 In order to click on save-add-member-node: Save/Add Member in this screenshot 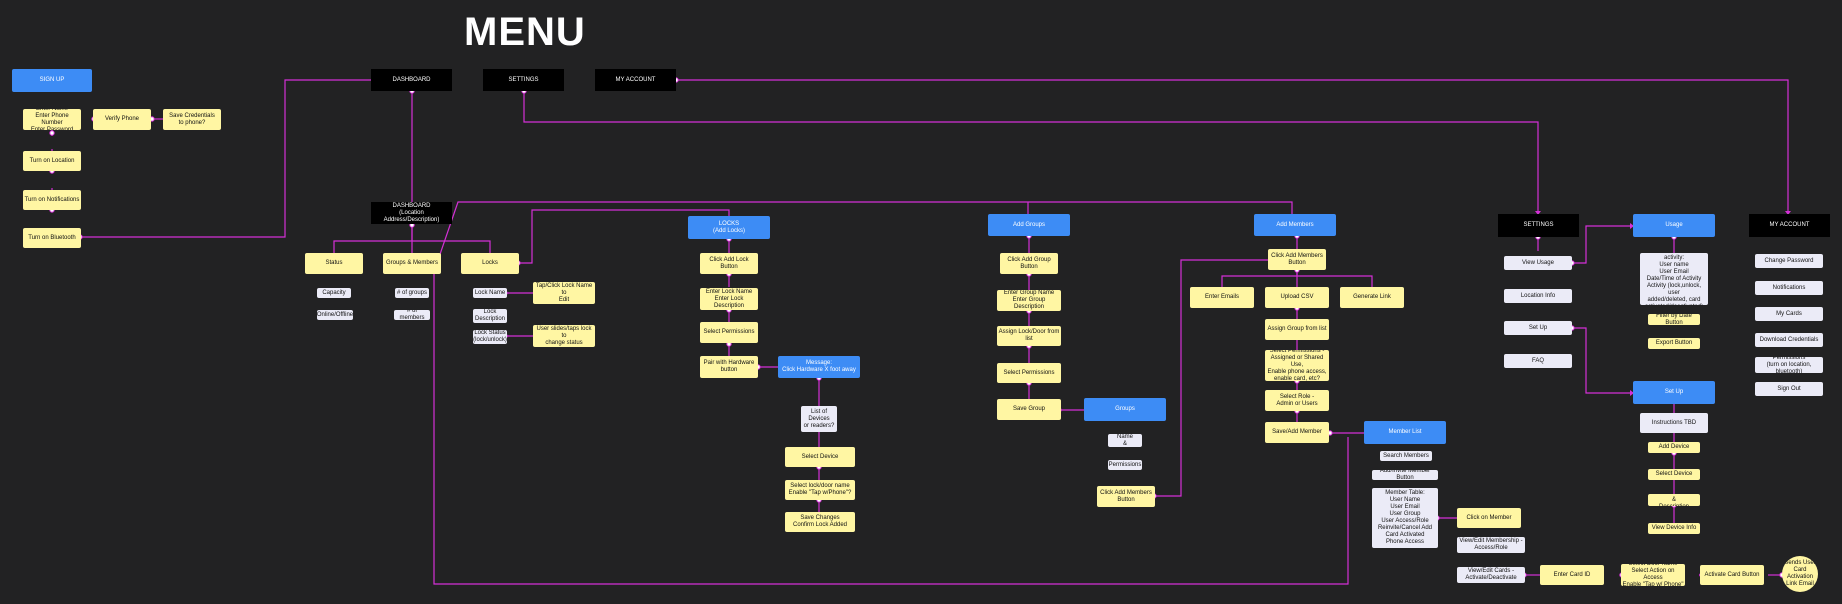, I will do `click(1297, 432)`.